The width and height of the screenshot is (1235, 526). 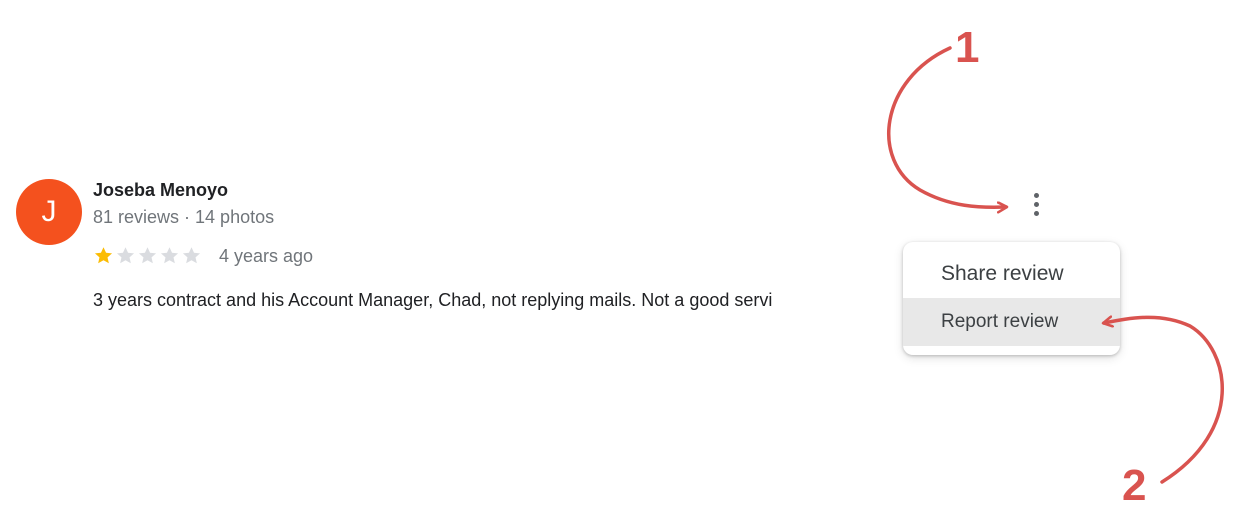 What do you see at coordinates (1134, 485) in the screenshot?
I see `step-2-label: 2` at bounding box center [1134, 485].